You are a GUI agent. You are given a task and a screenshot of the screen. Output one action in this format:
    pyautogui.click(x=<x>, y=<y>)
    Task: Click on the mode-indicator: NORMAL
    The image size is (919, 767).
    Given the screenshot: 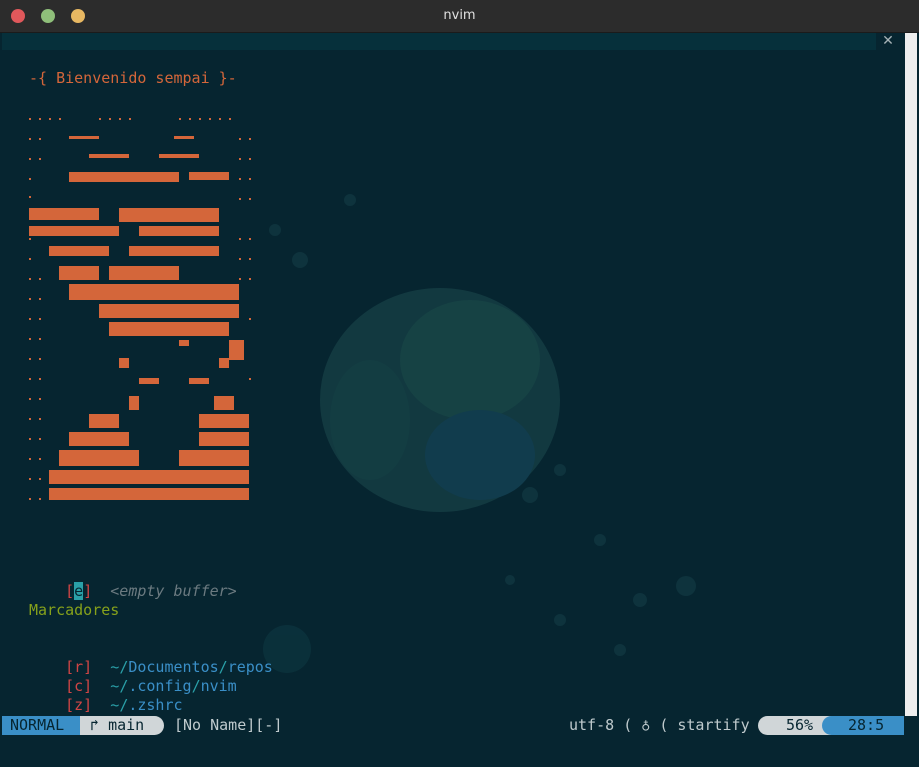 What is the action you would take?
    pyautogui.click(x=41, y=725)
    